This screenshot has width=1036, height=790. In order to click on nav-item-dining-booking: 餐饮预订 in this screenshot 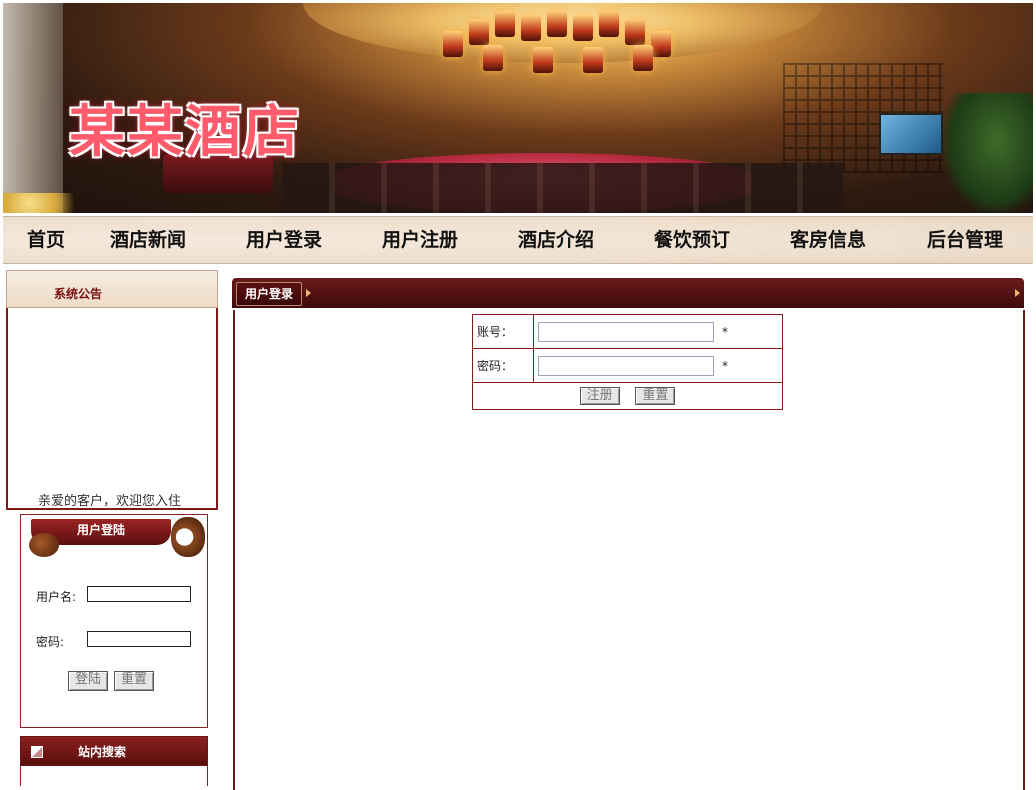, I will do `click(692, 240)`.